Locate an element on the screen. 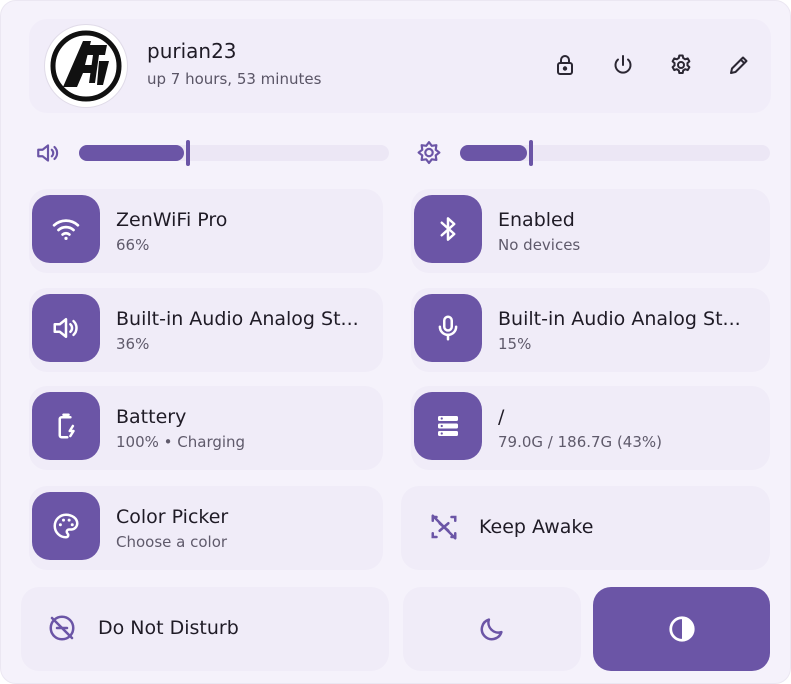 The height and width of the screenshot is (684, 791). battery-charging-icon is located at coordinates (66, 426).